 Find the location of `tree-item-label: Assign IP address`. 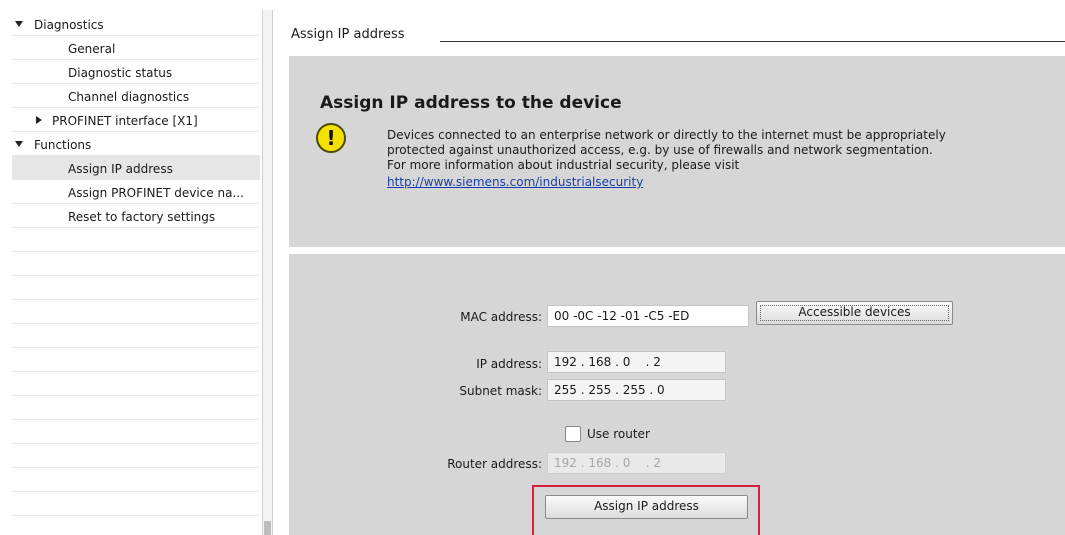

tree-item-label: Assign IP address is located at coordinates (120, 169).